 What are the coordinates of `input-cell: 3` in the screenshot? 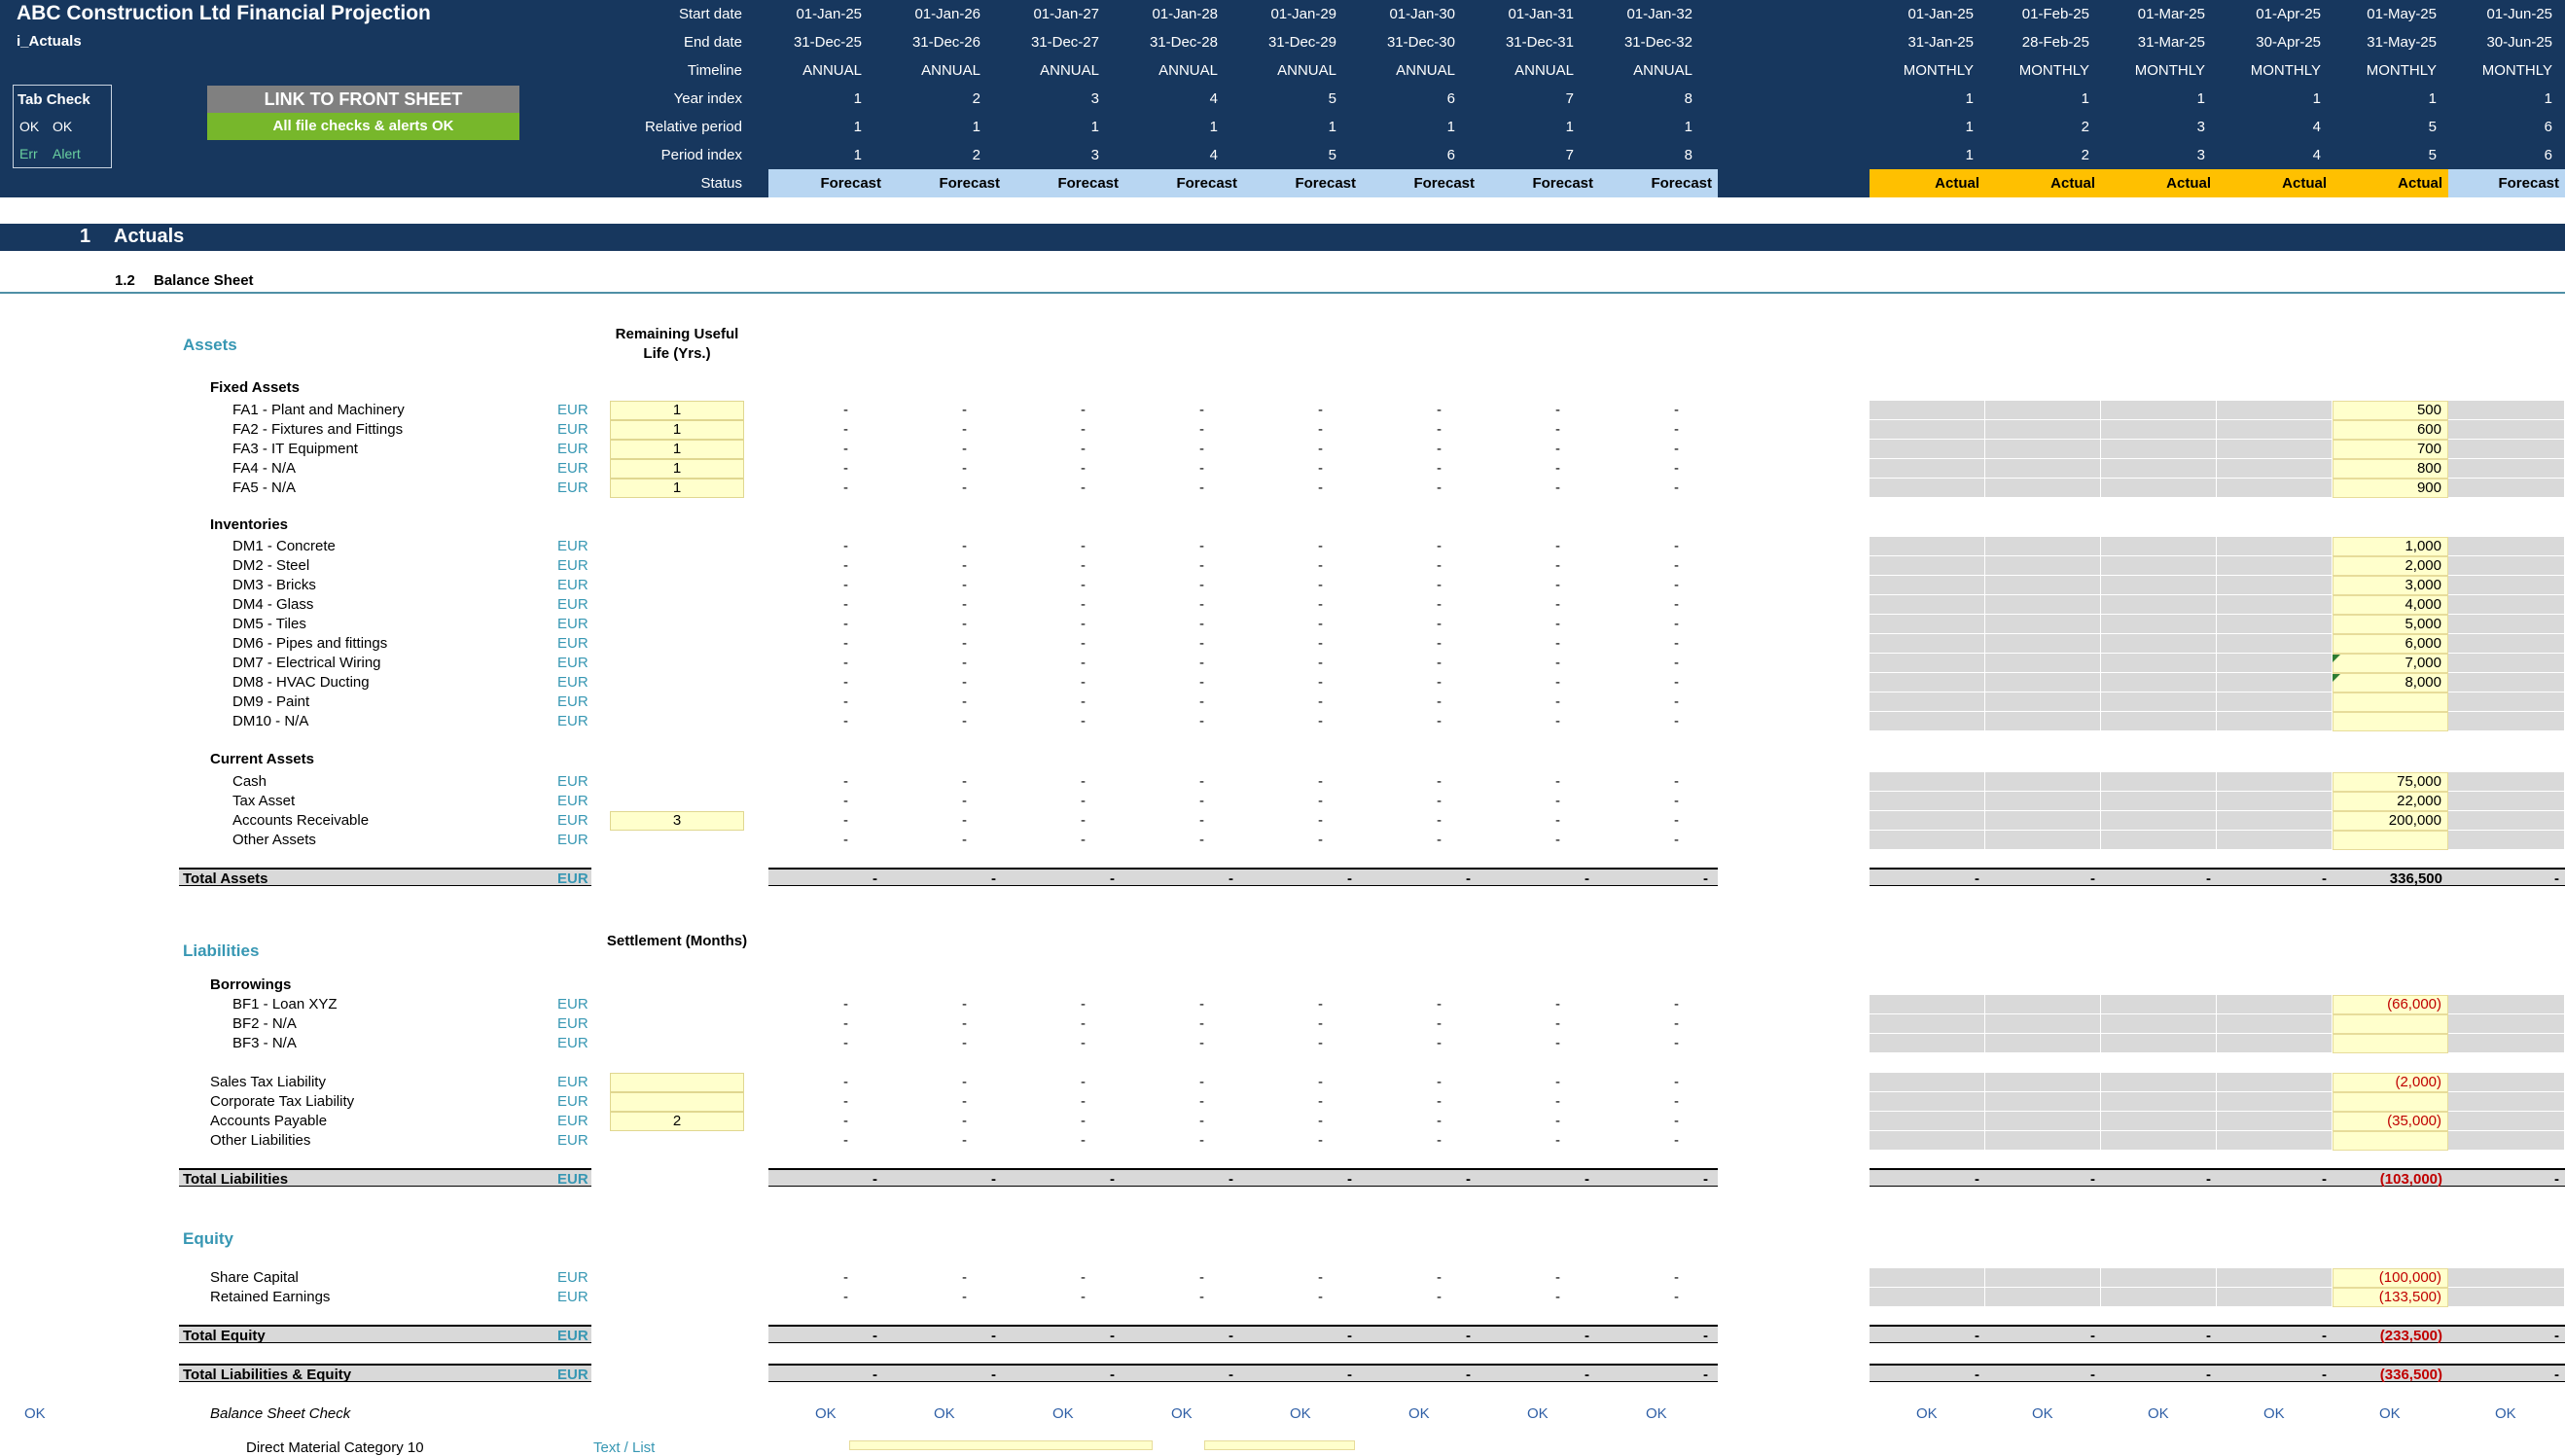 It's located at (677, 821).